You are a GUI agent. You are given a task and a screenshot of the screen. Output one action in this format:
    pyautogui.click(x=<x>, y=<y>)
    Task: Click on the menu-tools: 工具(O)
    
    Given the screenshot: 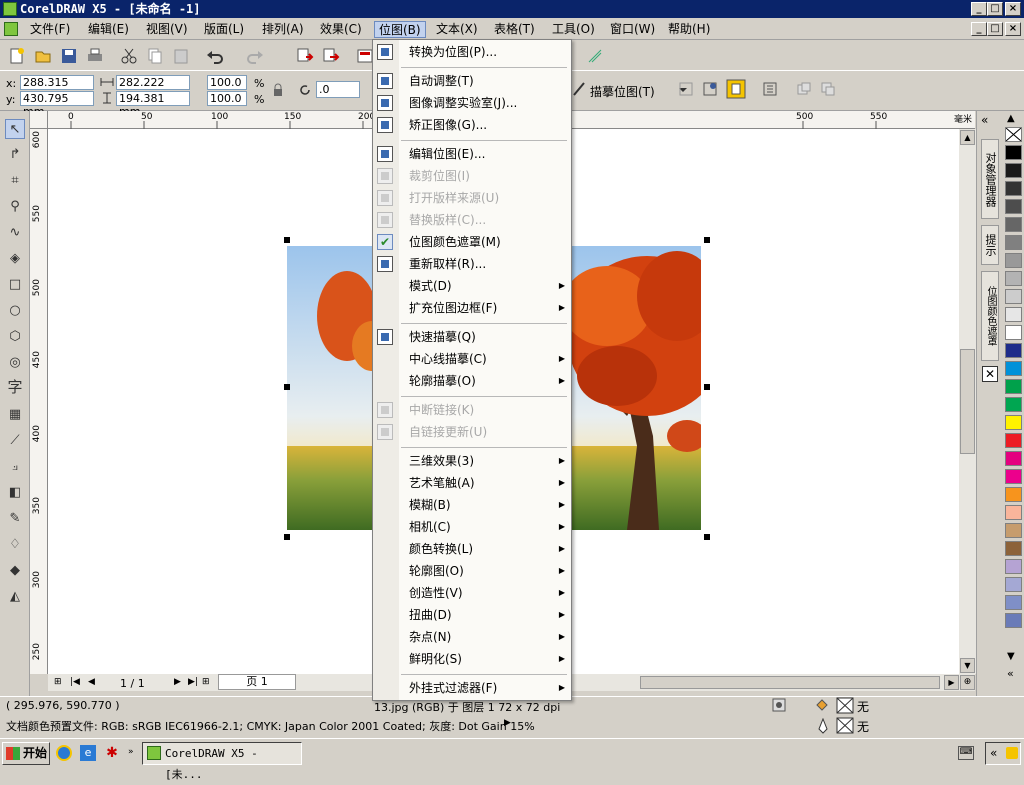 What is the action you would take?
    pyautogui.click(x=573, y=29)
    